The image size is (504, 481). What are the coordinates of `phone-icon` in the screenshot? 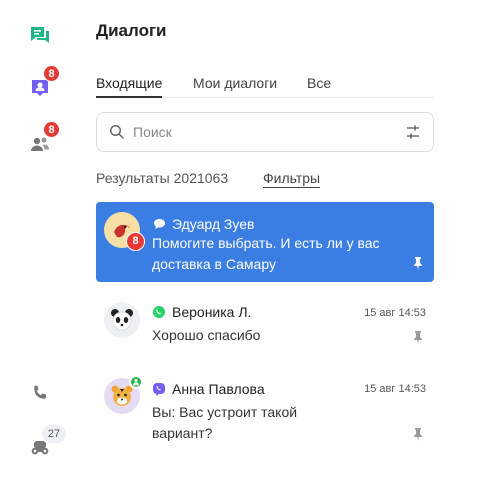 It's located at (40, 392).